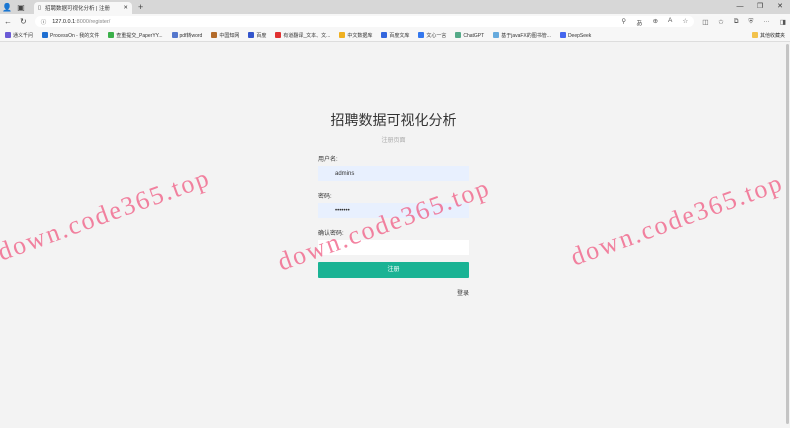 This screenshot has width=790, height=428. What do you see at coordinates (328, 160) in the screenshot?
I see `username-label: 用户名:` at bounding box center [328, 160].